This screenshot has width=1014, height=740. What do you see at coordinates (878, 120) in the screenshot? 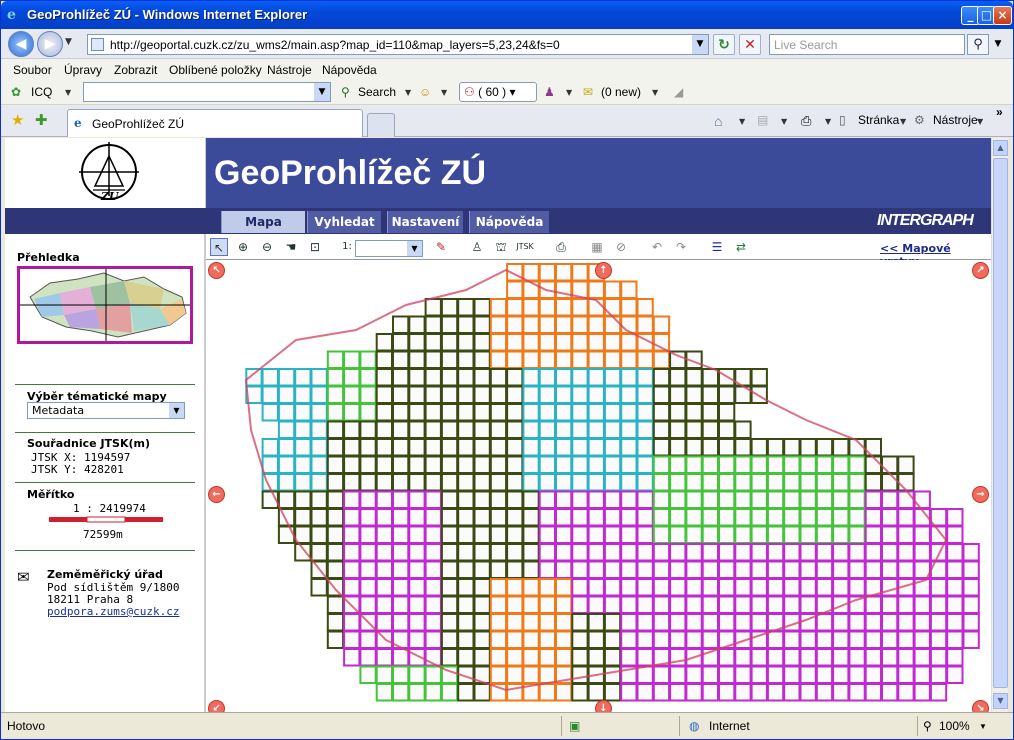
I see `page-menu: Stránka` at bounding box center [878, 120].